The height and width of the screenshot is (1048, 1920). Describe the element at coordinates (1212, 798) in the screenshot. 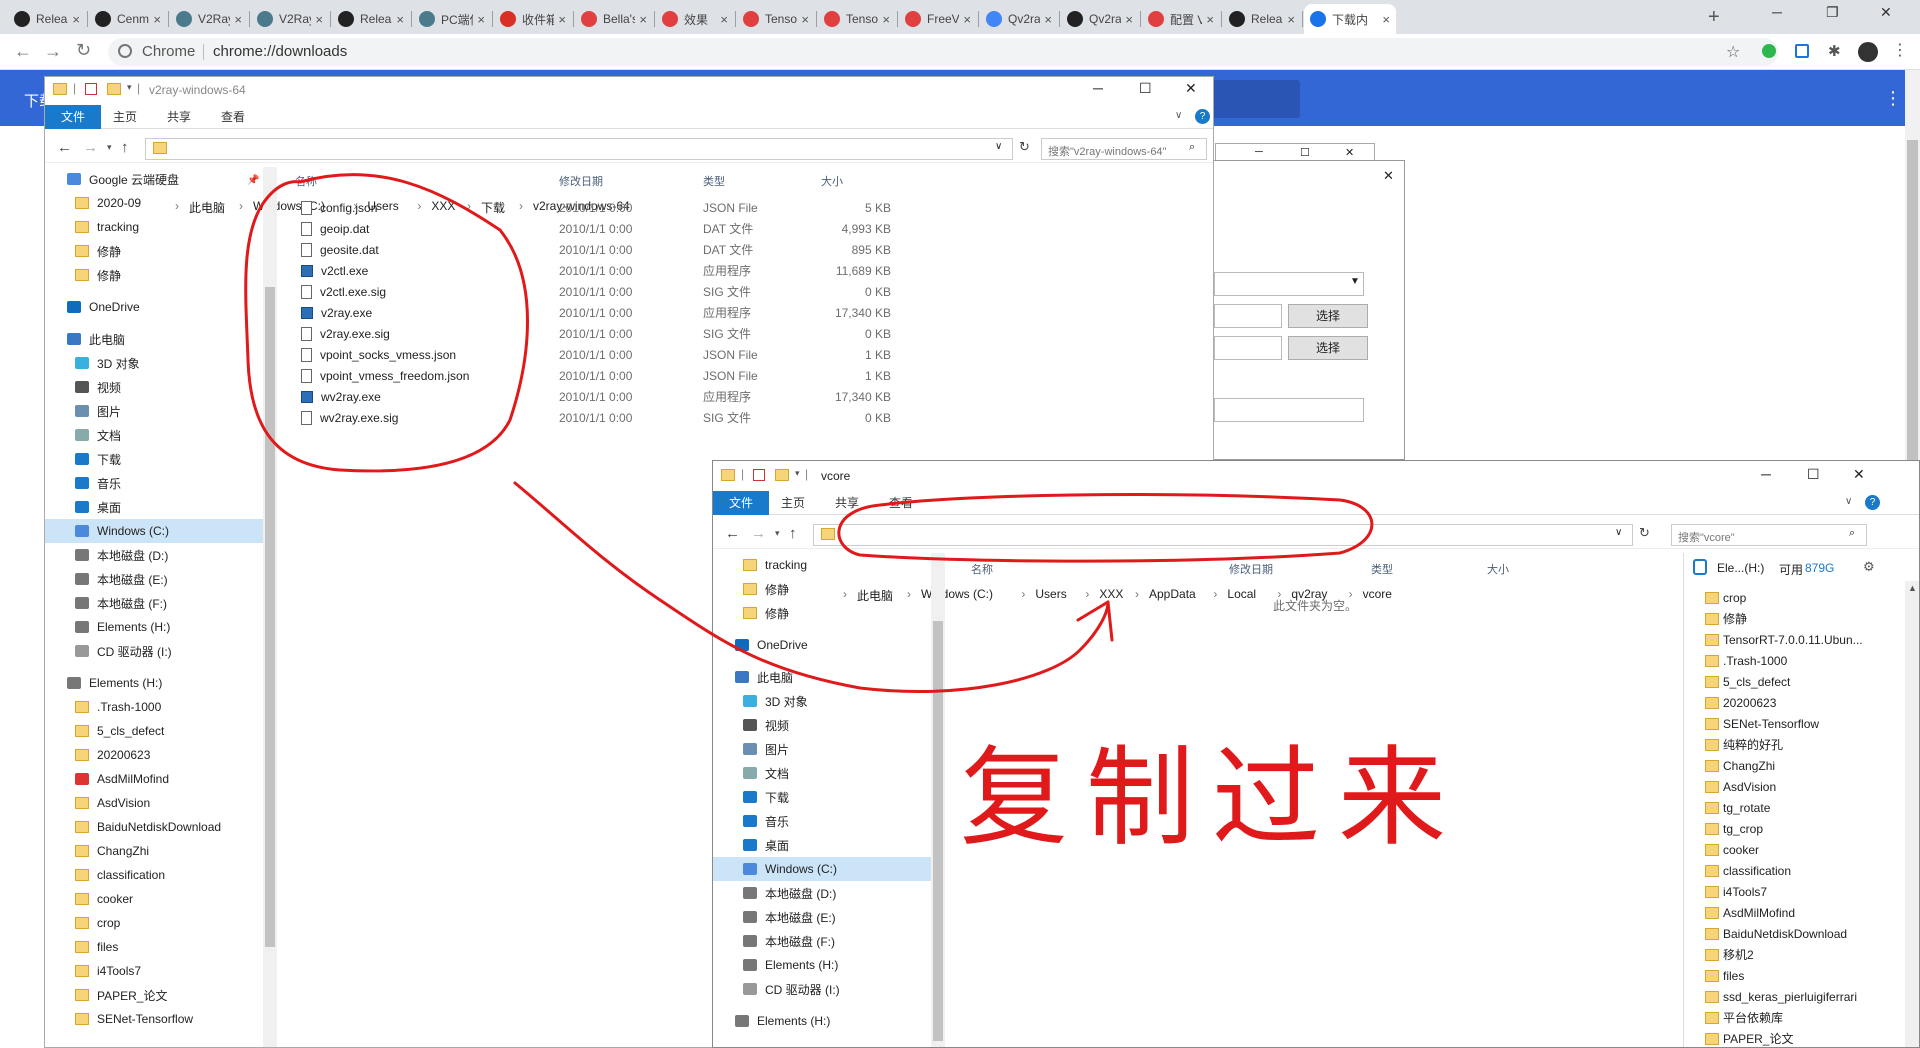

I see `annotation-text: 复制过来` at that location.